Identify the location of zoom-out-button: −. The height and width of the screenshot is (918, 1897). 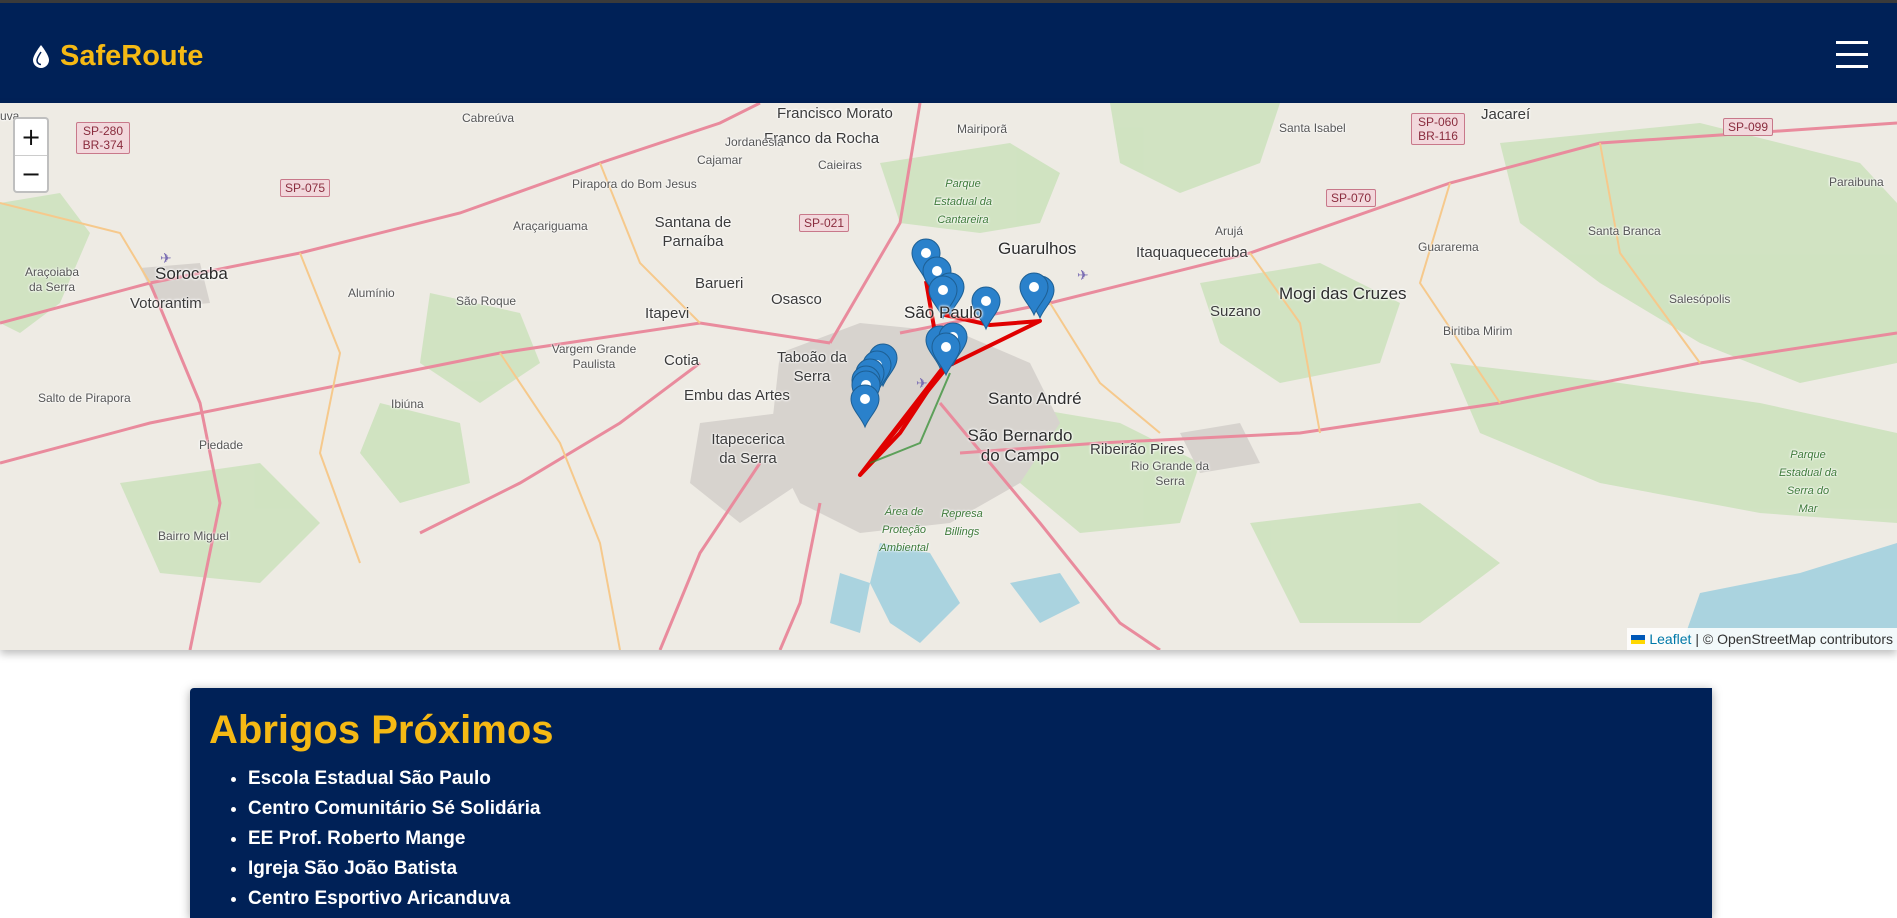
(31, 174).